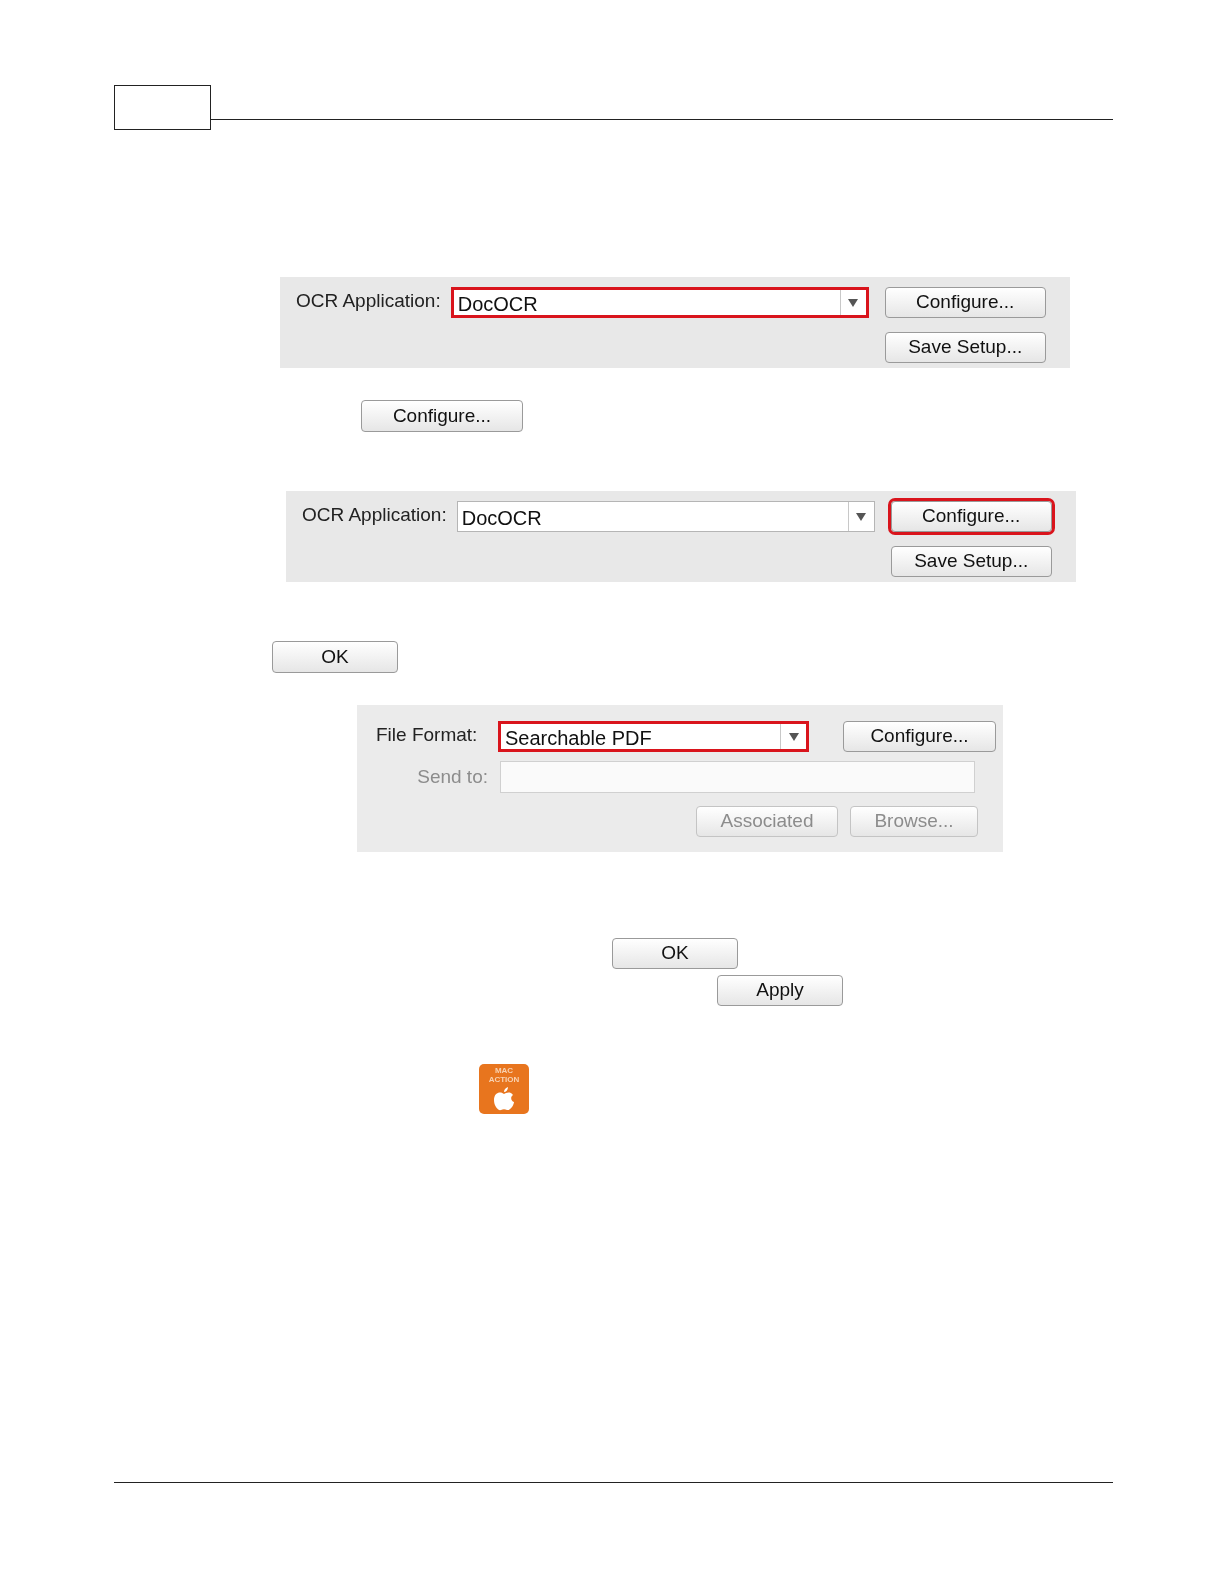  What do you see at coordinates (427, 735) in the screenshot?
I see `field-label: File Format:` at bounding box center [427, 735].